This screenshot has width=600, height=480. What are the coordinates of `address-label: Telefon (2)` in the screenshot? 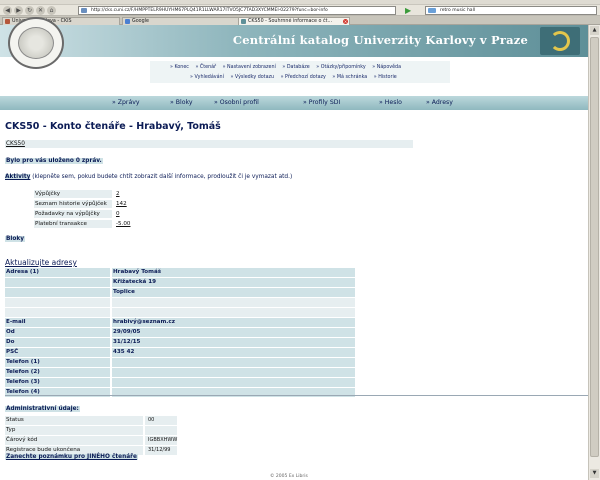 It's located at (57, 372).